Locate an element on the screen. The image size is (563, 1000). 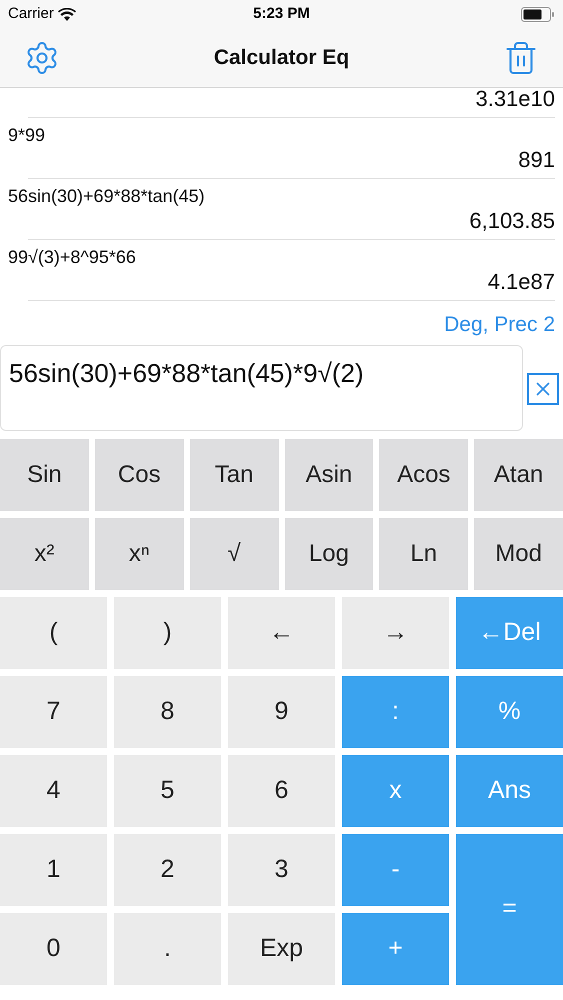
function-key: √ is located at coordinates (234, 554).